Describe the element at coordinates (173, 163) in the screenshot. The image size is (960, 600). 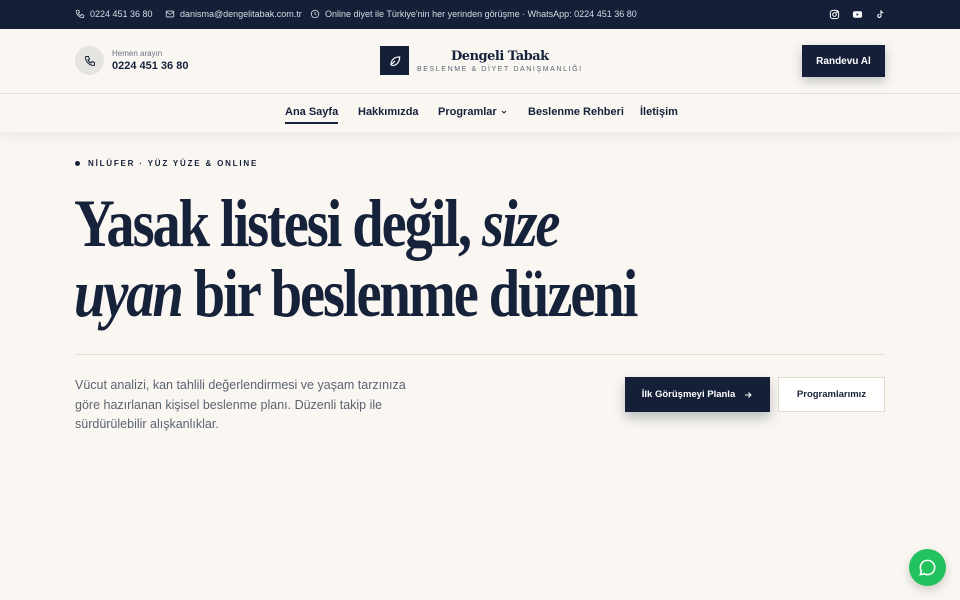
I see `eyebrow-text: NİLÜFER · YÜZ YÜZE & ONLINE` at that location.